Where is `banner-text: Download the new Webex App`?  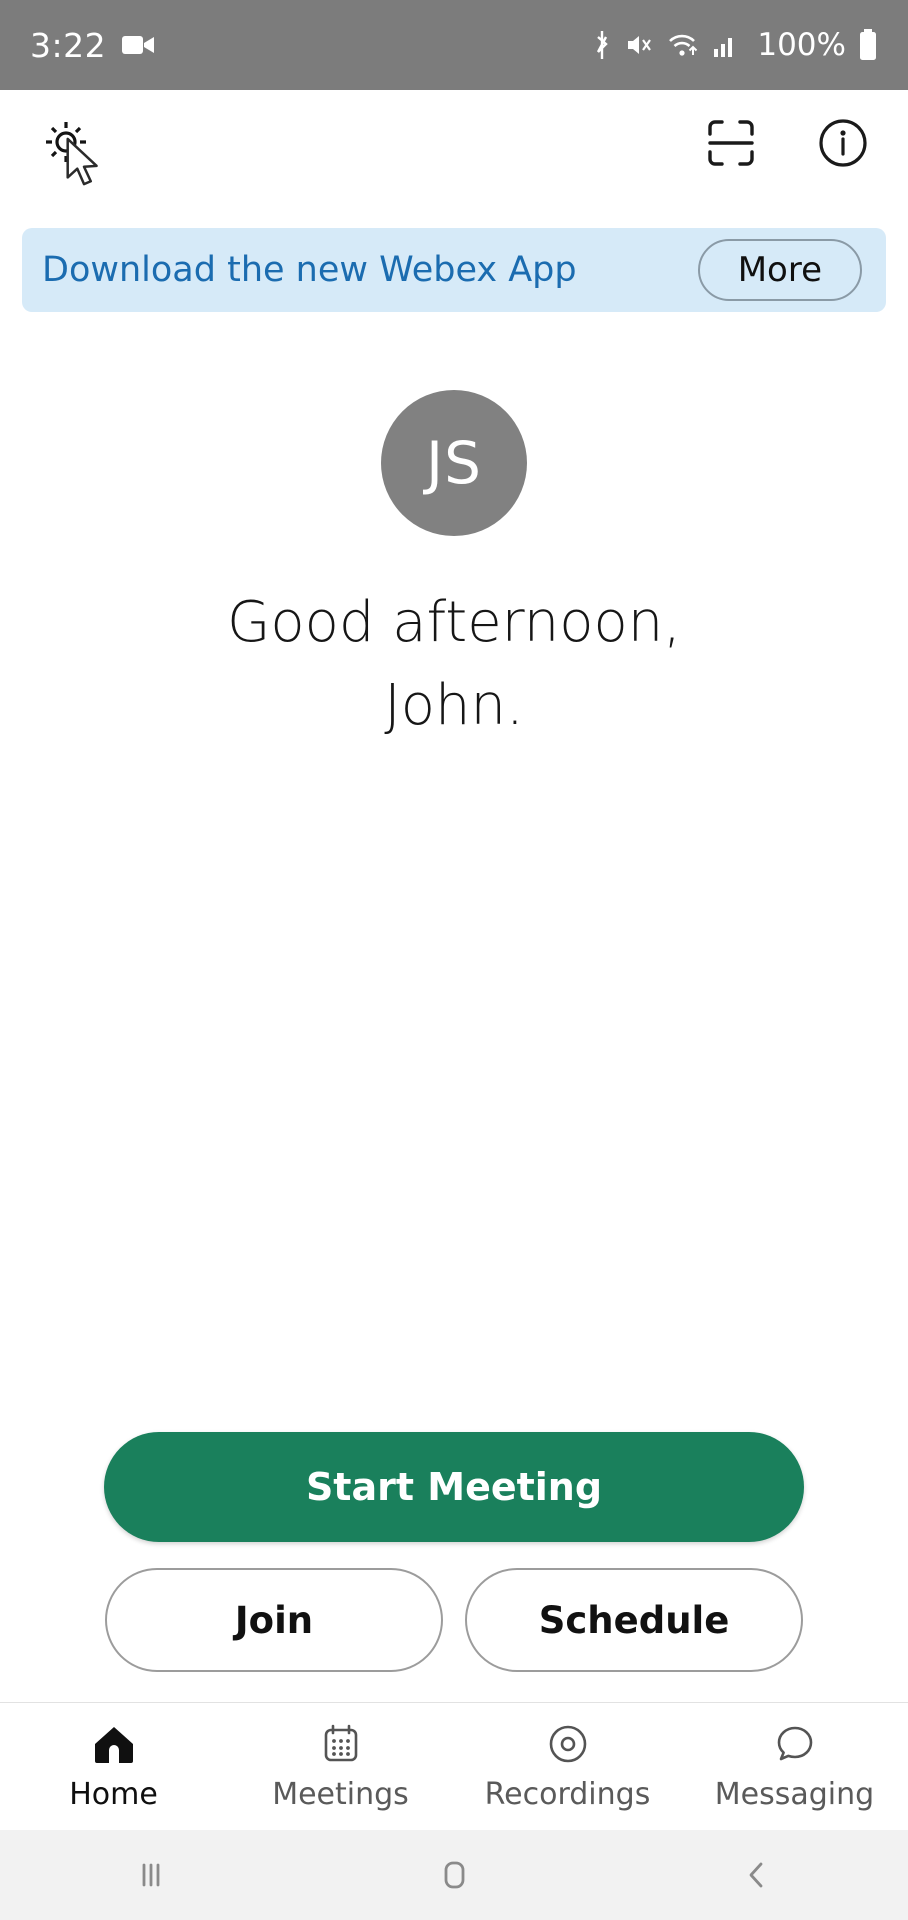
banner-text: Download the new Webex App is located at coordinates (309, 270).